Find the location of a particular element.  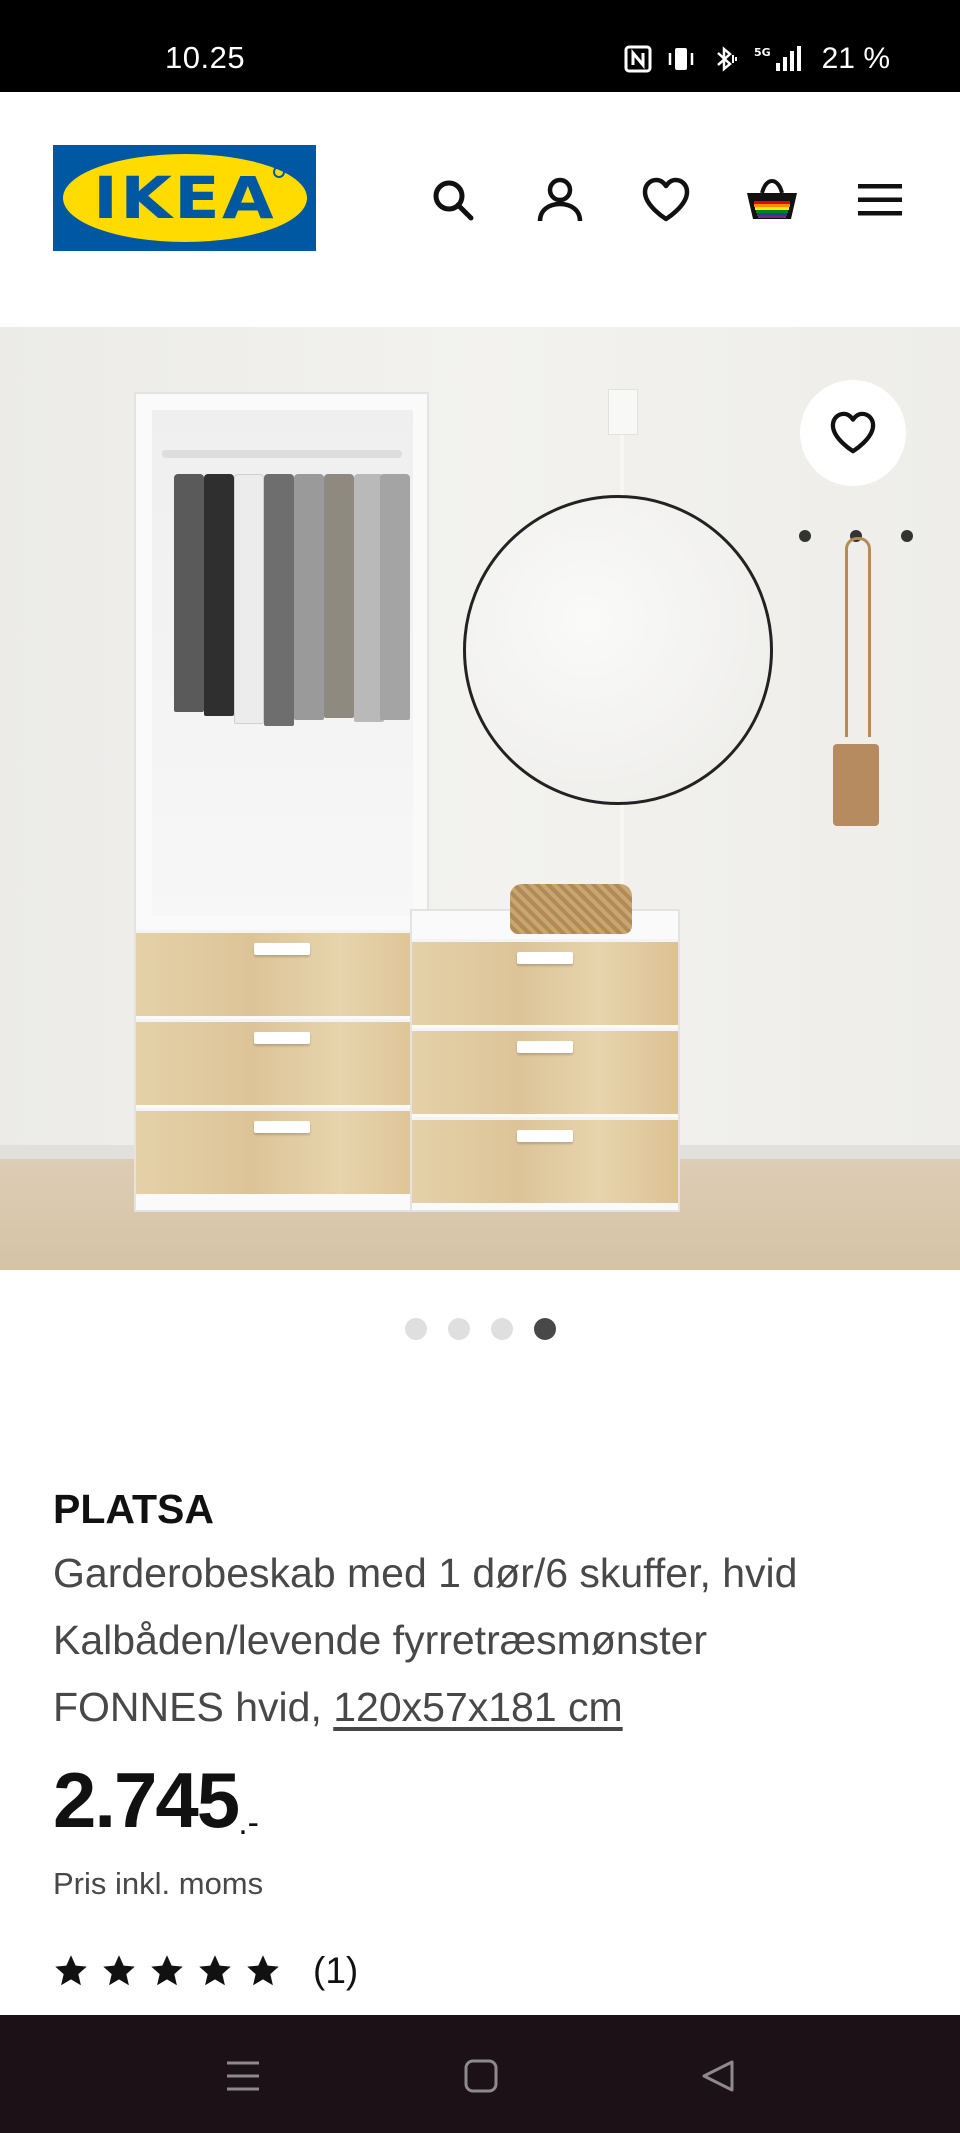

menu-icon is located at coordinates (880, 200).